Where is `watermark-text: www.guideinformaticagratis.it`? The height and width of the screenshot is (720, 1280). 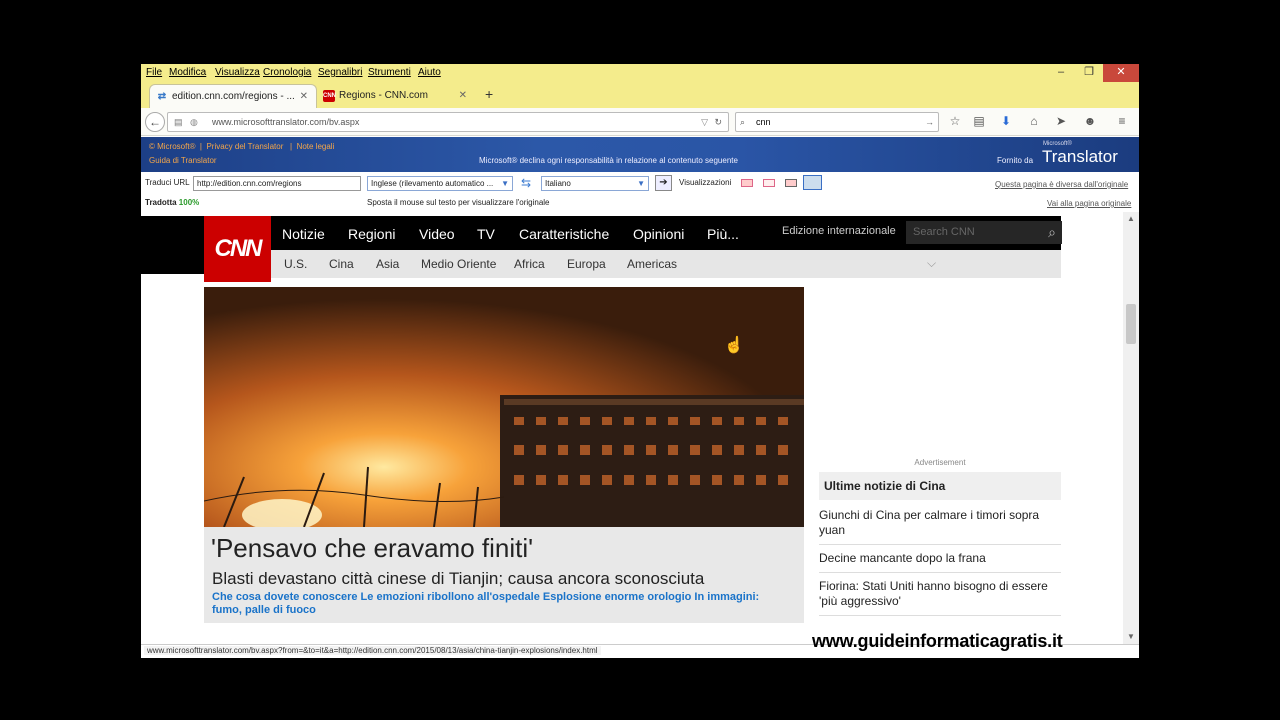 watermark-text: www.guideinformaticagratis.it is located at coordinates (937, 641).